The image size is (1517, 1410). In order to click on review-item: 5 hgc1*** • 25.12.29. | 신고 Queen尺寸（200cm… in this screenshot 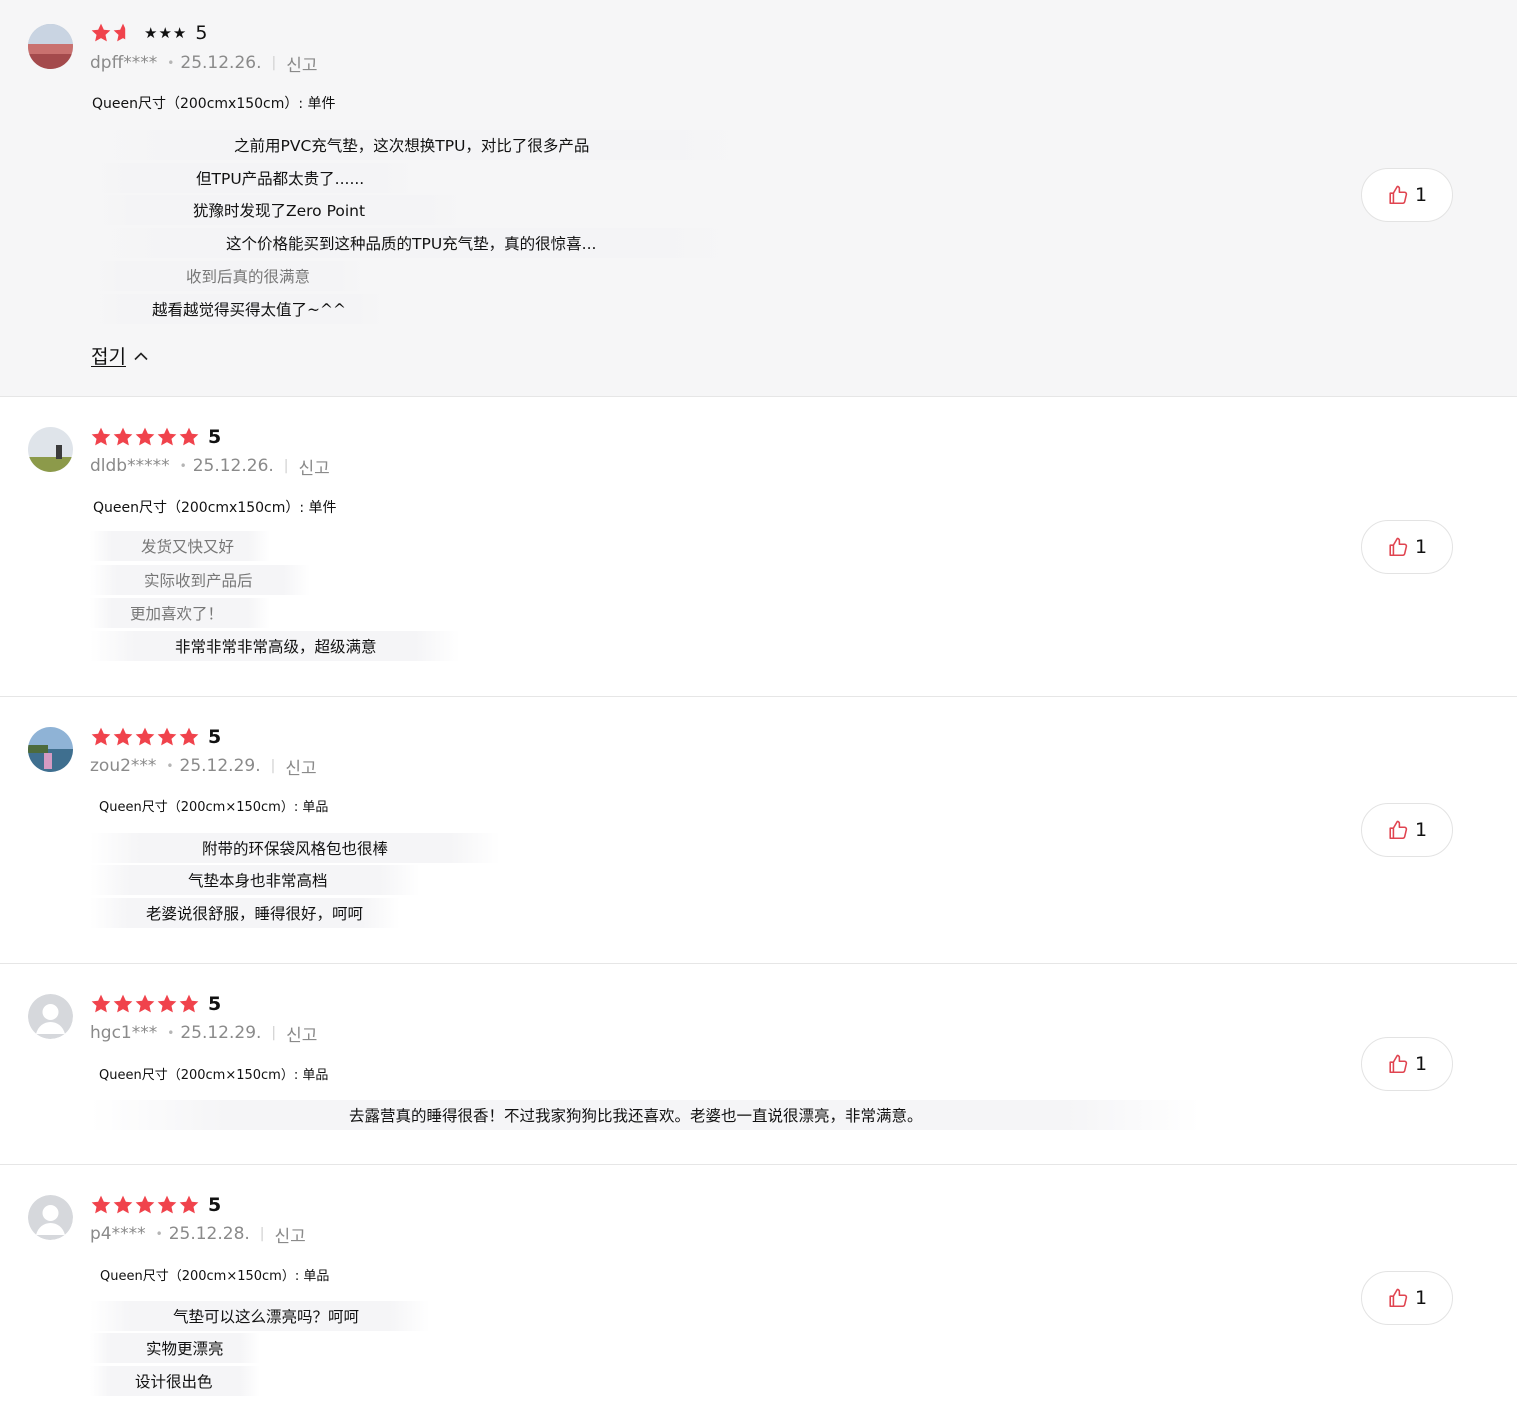, I will do `click(758, 1064)`.